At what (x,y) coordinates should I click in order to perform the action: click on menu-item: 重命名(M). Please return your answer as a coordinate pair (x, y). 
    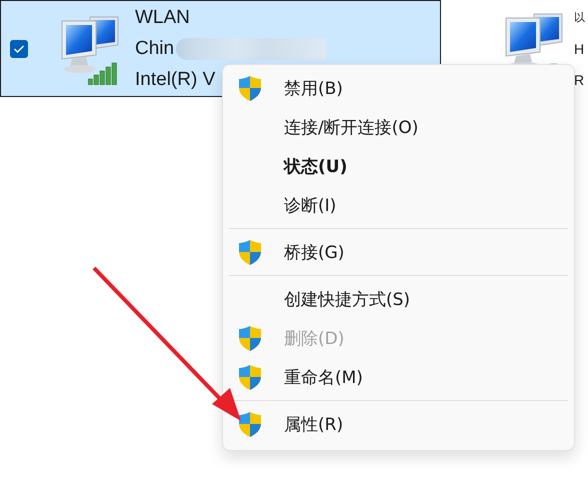
    Looking at the image, I should click on (398, 377).